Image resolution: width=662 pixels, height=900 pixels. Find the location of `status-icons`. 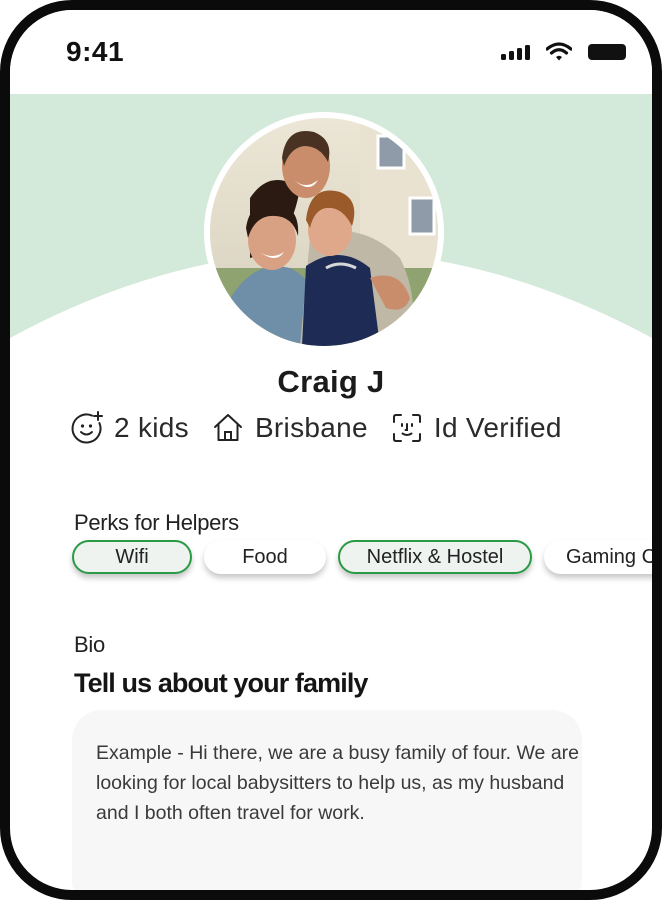

status-icons is located at coordinates (563, 52).